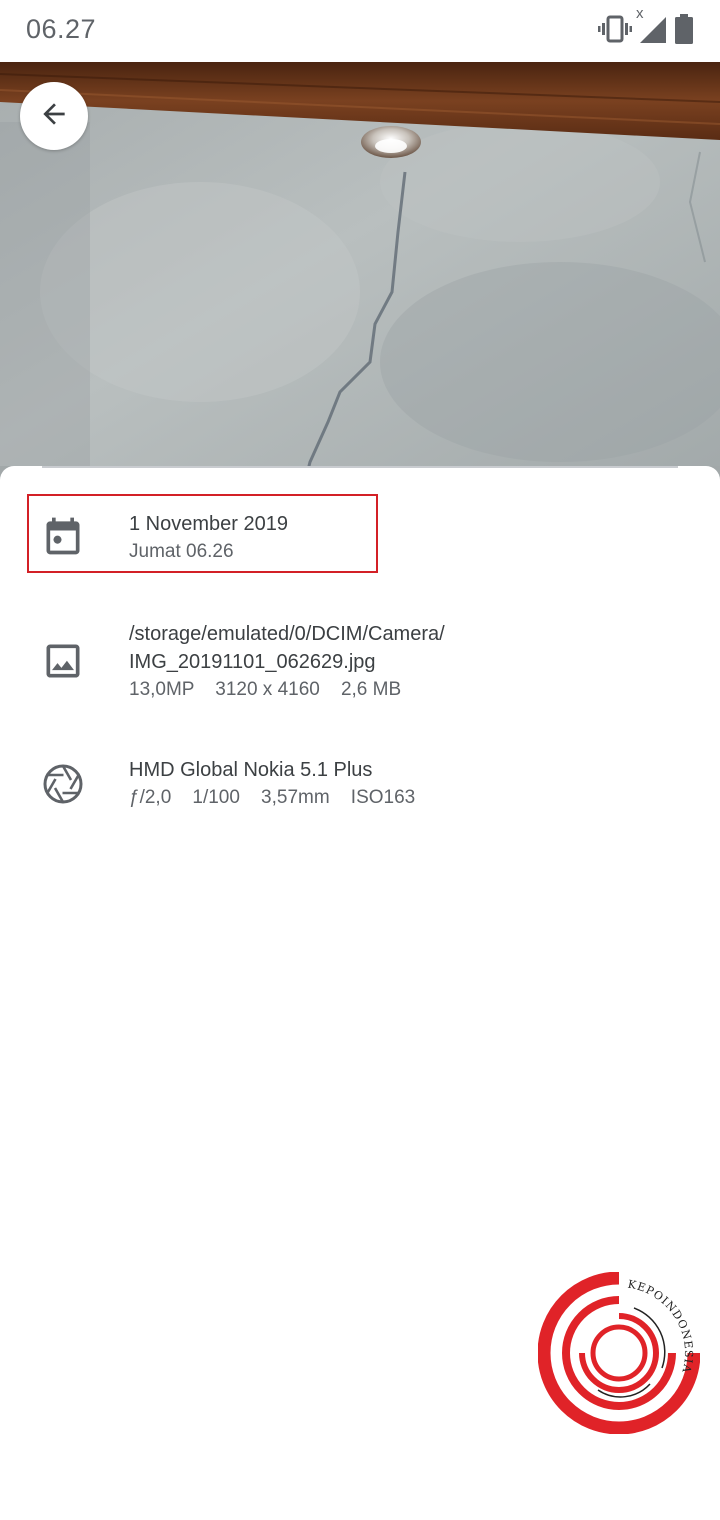  I want to click on kepoindonesia-logo: KEPOINDONESIA, so click(619, 1353).